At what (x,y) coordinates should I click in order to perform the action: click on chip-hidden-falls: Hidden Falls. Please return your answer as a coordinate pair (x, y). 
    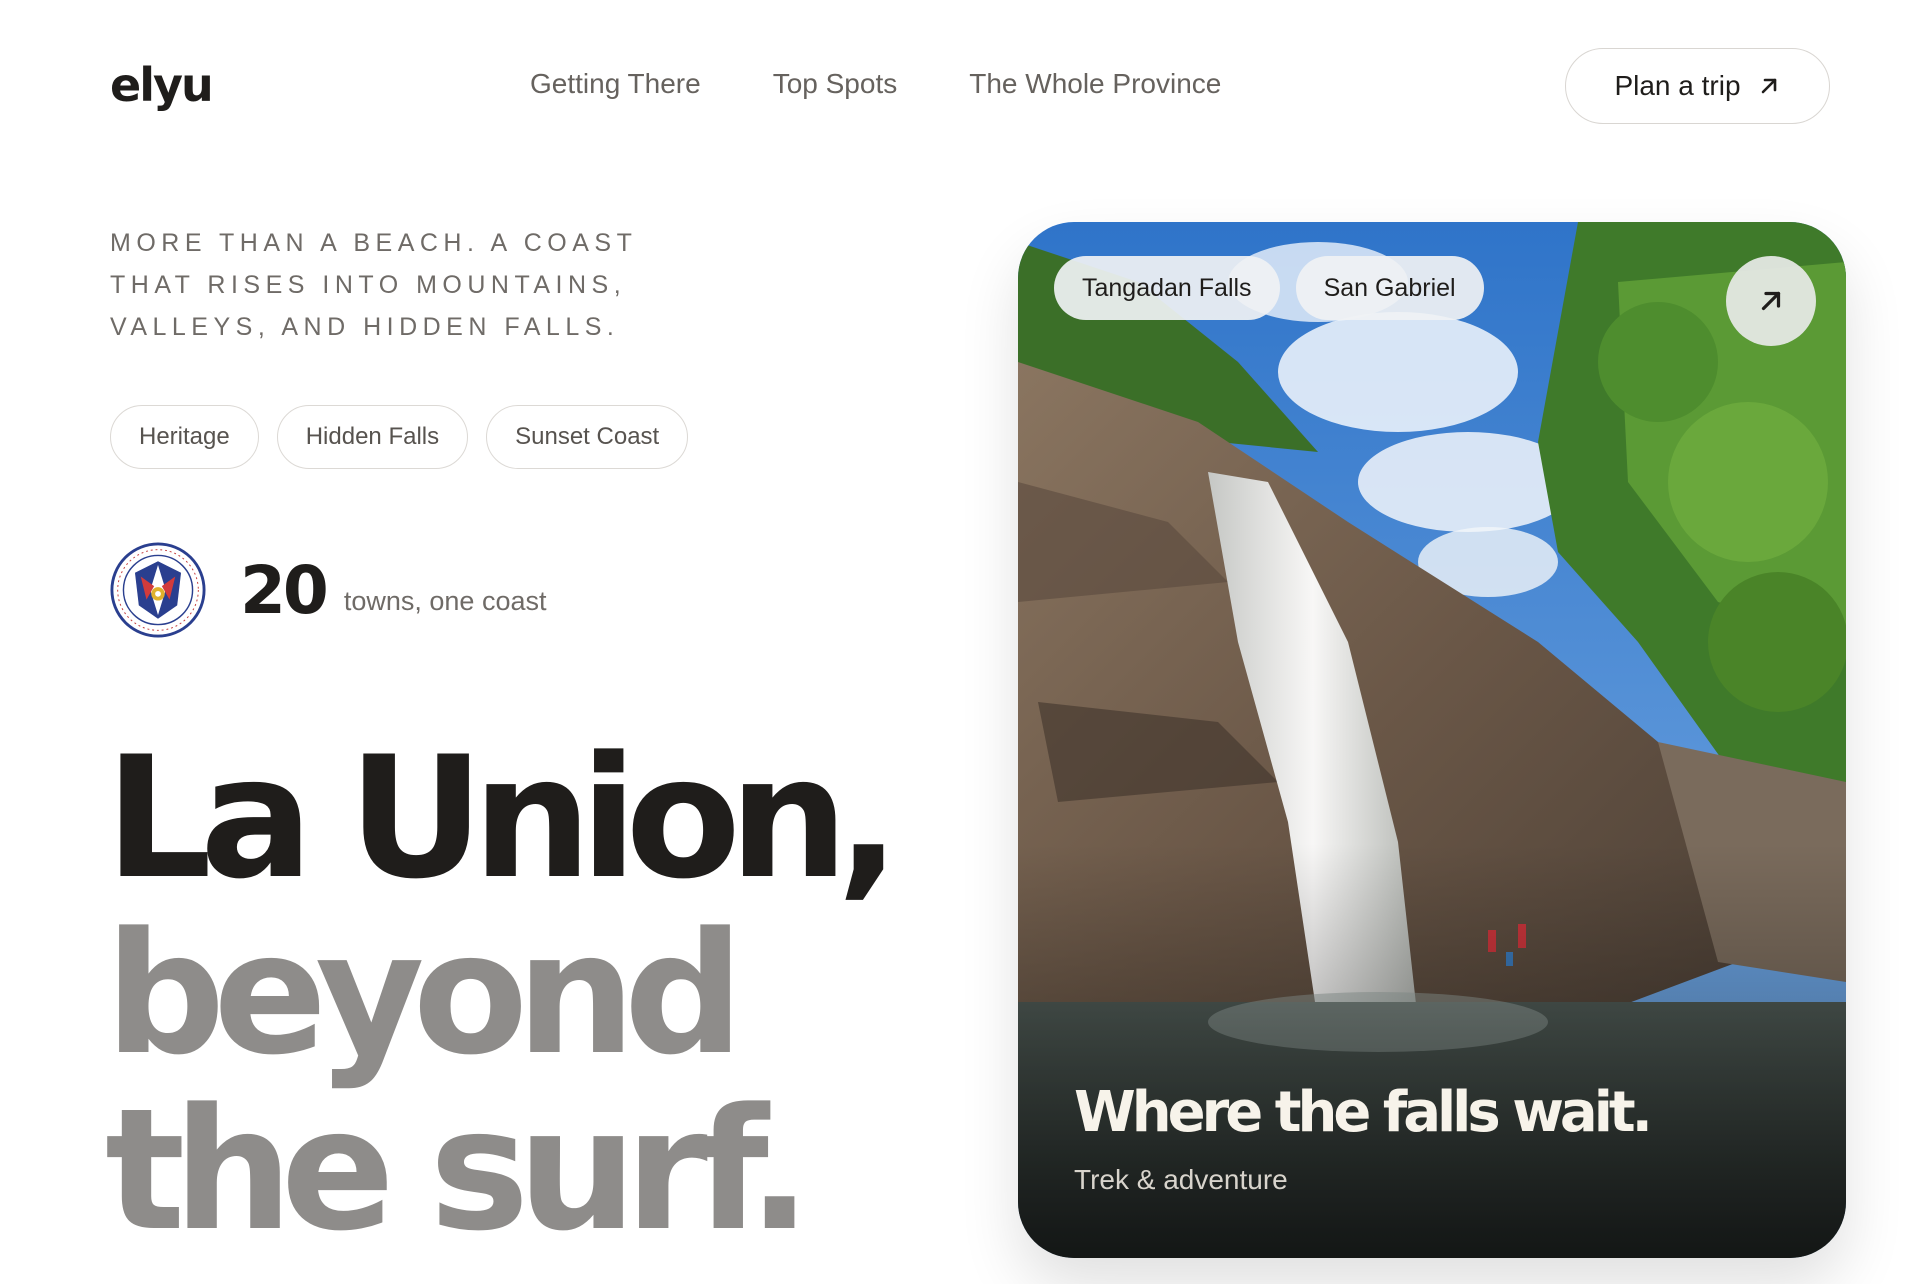
    Looking at the image, I should click on (372, 437).